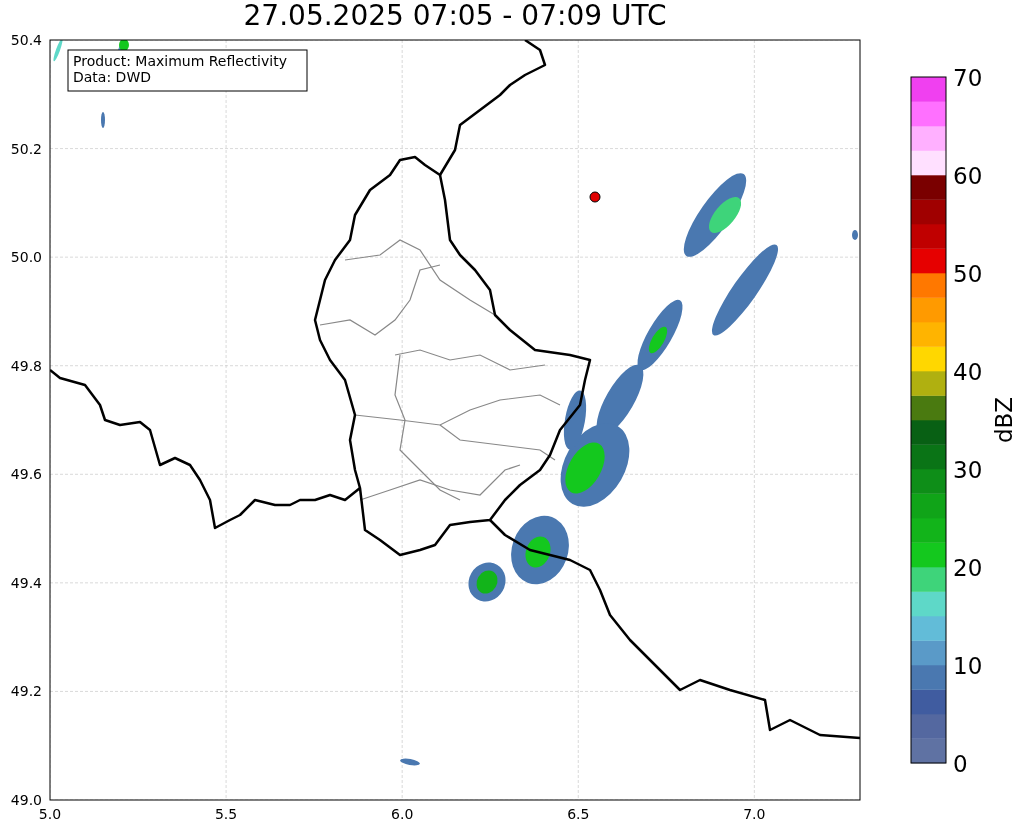 The width and height of the screenshot is (1023, 834). Describe the element at coordinates (595, 197) in the screenshot. I see `location-marker` at that location.